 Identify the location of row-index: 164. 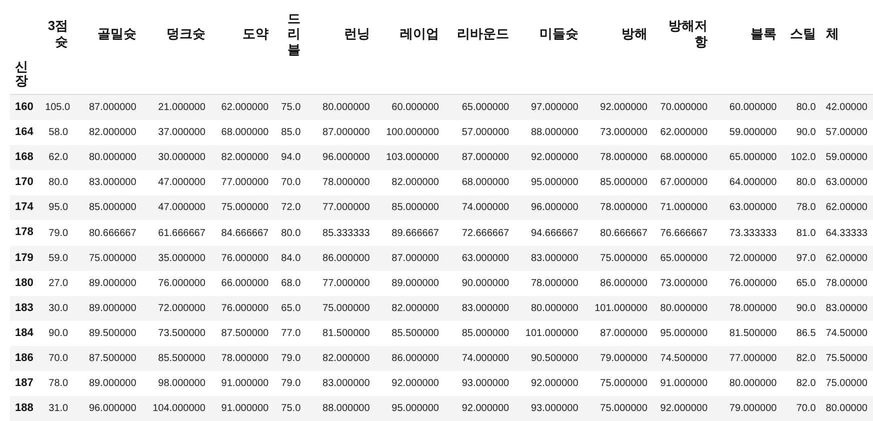
(24, 132).